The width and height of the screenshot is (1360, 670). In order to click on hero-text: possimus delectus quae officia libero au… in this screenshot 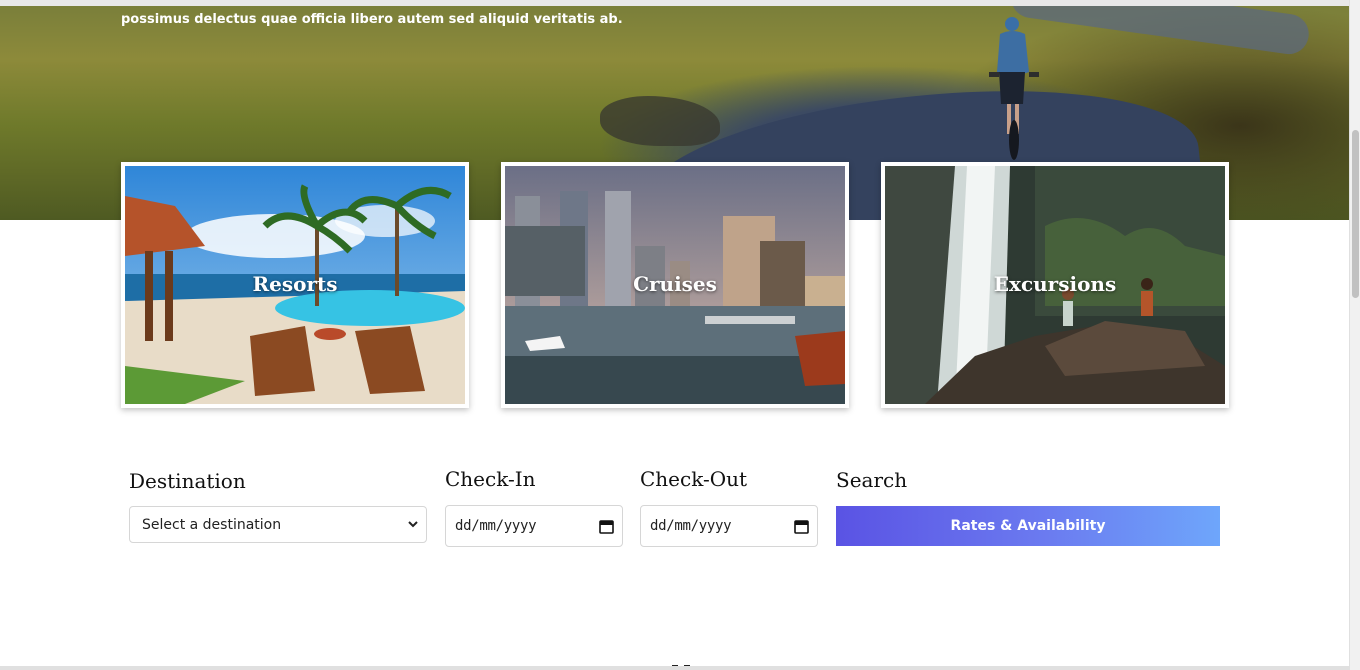, I will do `click(372, 19)`.